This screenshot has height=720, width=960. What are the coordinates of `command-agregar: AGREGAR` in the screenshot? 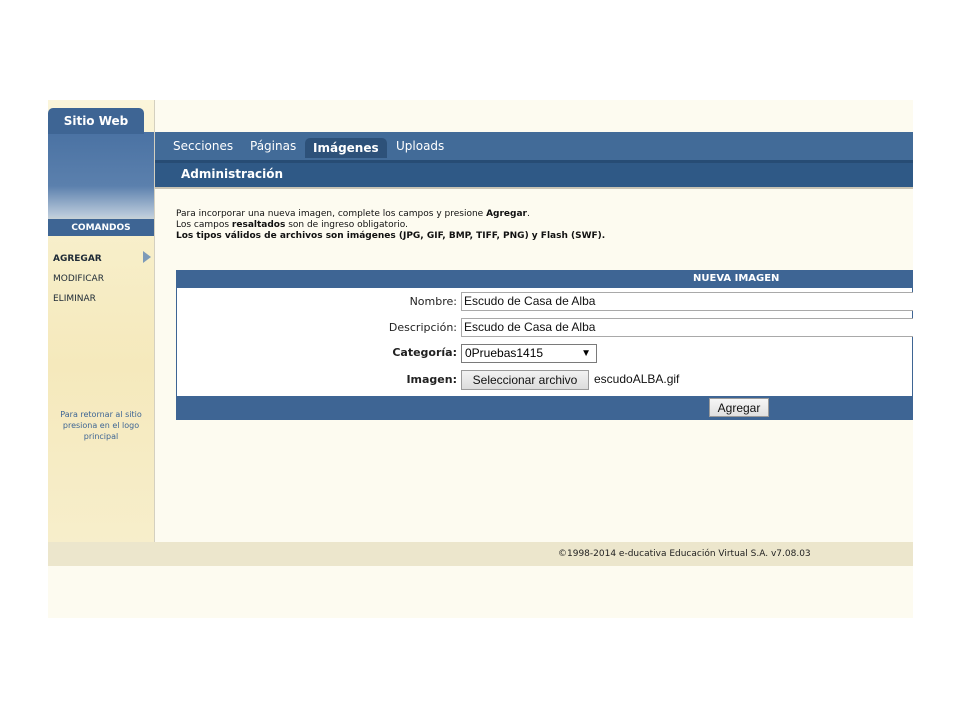 It's located at (77, 259).